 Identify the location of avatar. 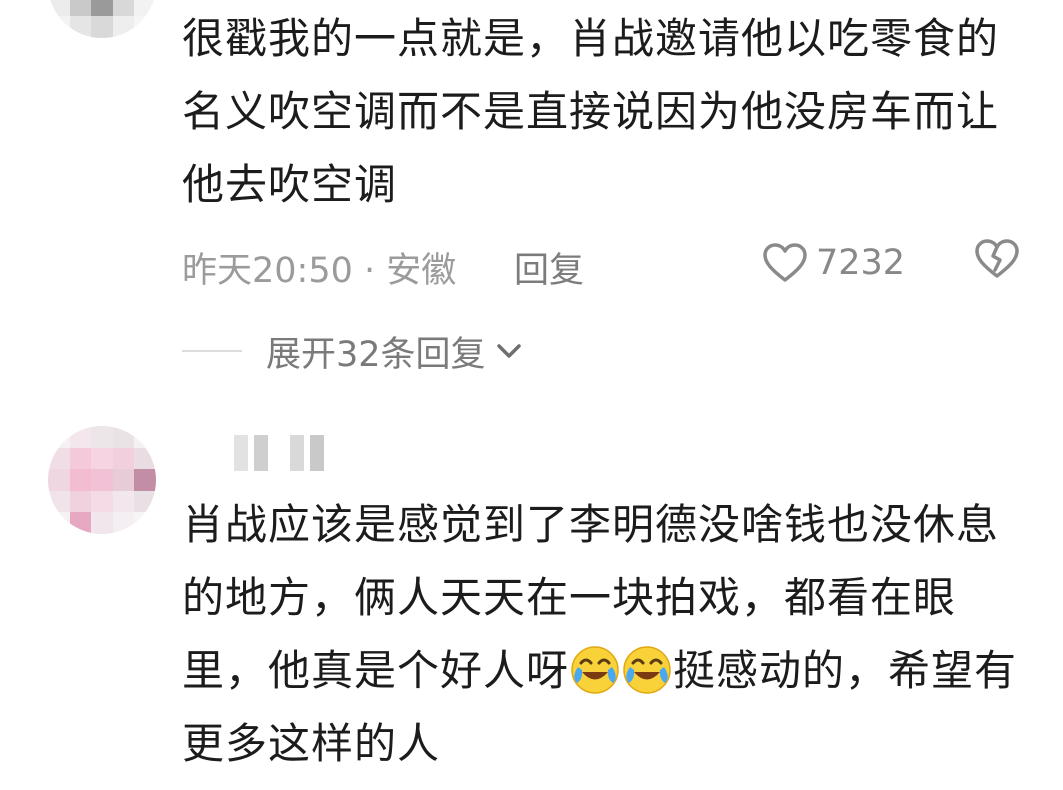
(102, 480).